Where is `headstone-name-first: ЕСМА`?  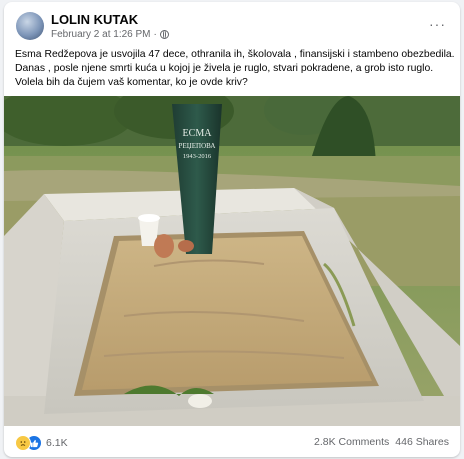
headstone-name-first: ЕСМА is located at coordinates (198, 133).